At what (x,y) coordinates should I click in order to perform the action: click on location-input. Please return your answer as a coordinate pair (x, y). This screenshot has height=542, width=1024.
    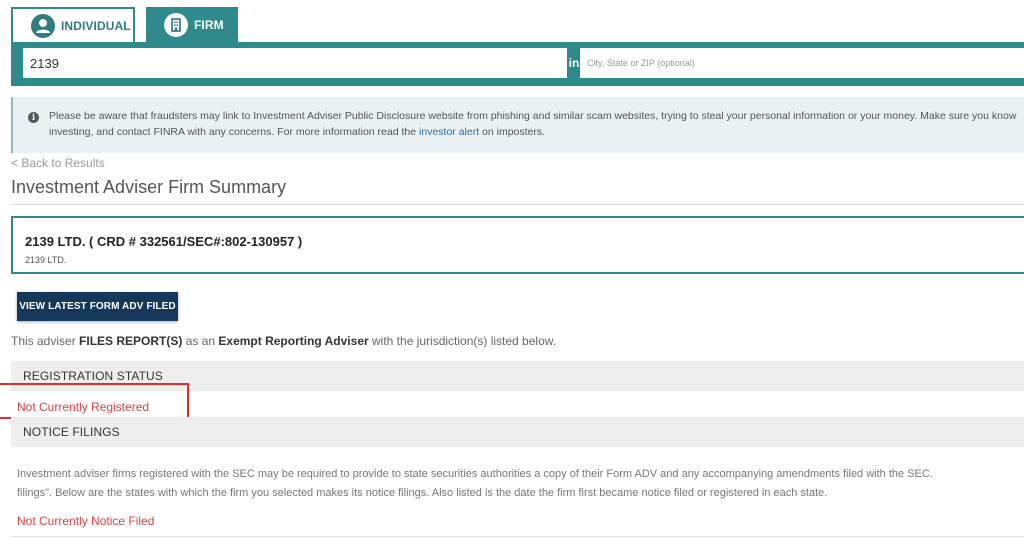
    Looking at the image, I should click on (802, 63).